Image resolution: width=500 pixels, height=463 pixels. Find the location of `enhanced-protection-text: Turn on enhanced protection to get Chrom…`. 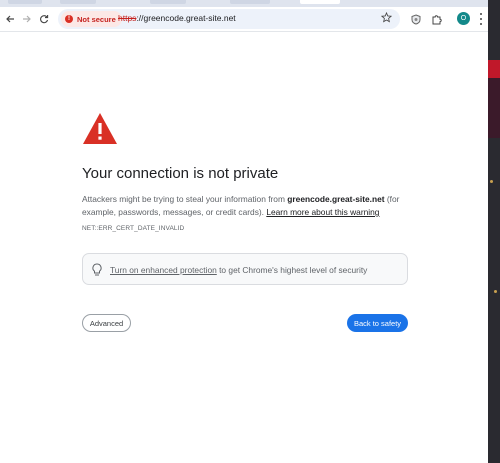

enhanced-protection-text: Turn on enhanced protection to get Chrom… is located at coordinates (238, 270).